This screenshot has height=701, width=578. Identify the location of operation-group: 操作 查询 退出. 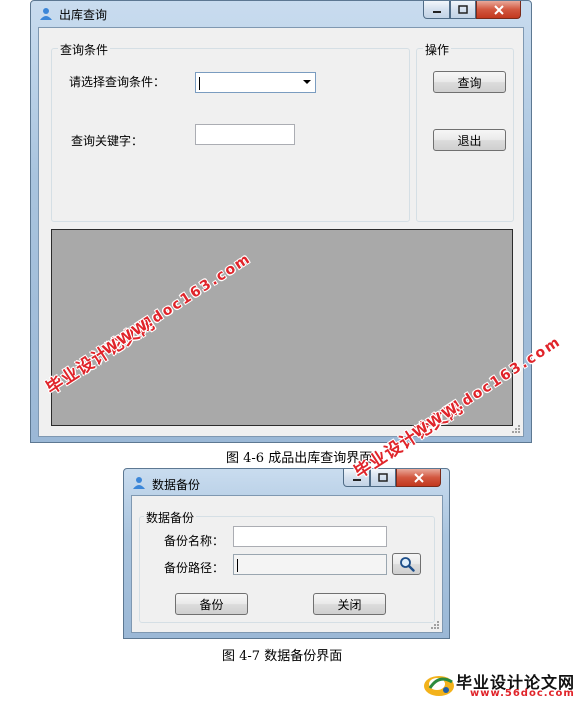
(465, 131).